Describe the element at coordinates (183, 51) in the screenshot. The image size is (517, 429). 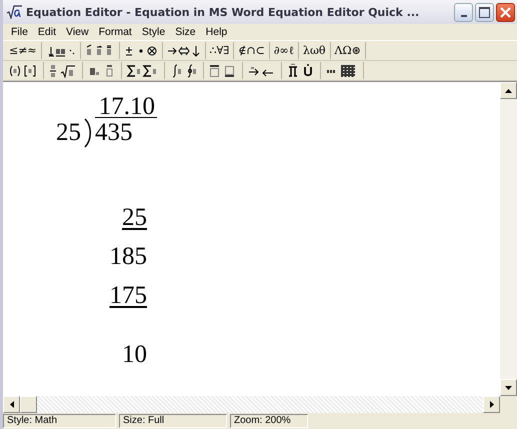
I see `arrow-symbols-icon` at that location.